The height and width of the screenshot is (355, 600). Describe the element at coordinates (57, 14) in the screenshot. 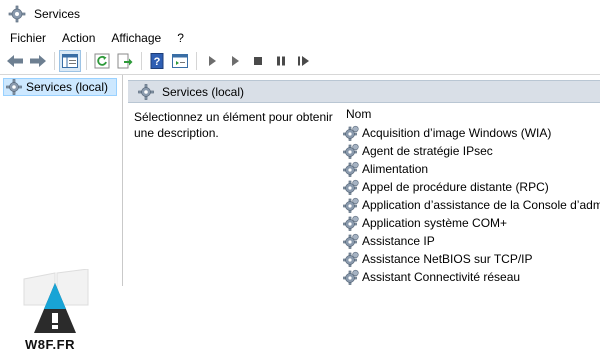

I see `window-title: Services` at that location.